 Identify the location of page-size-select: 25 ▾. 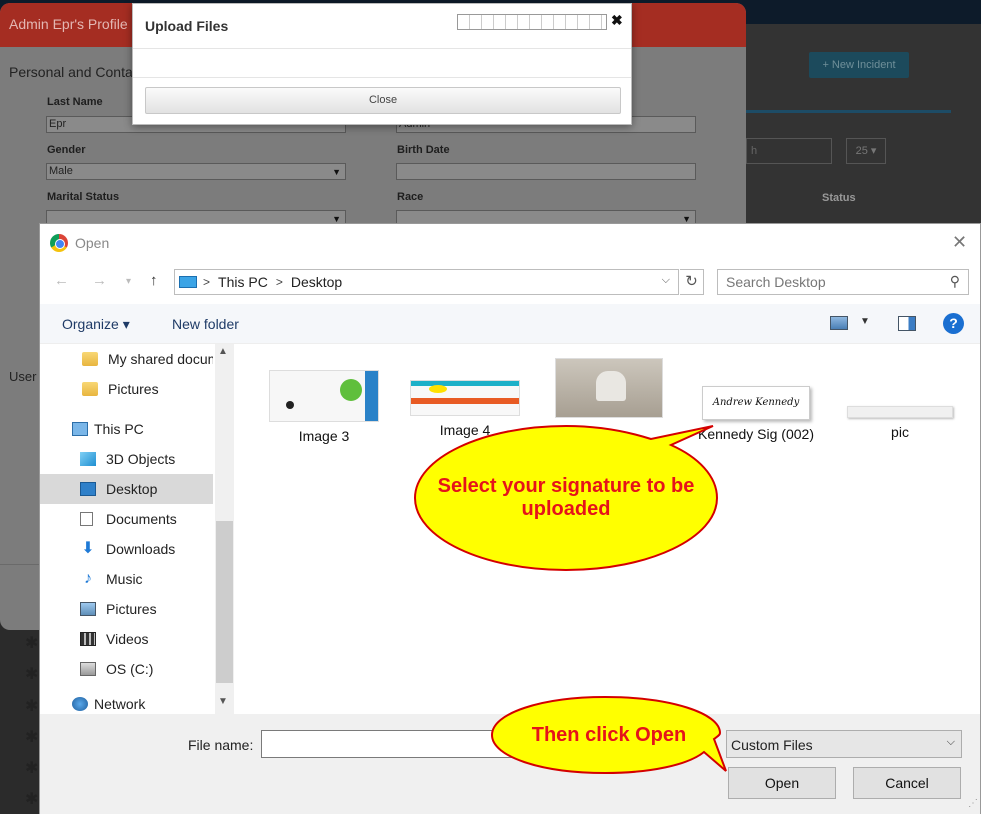
(866, 151).